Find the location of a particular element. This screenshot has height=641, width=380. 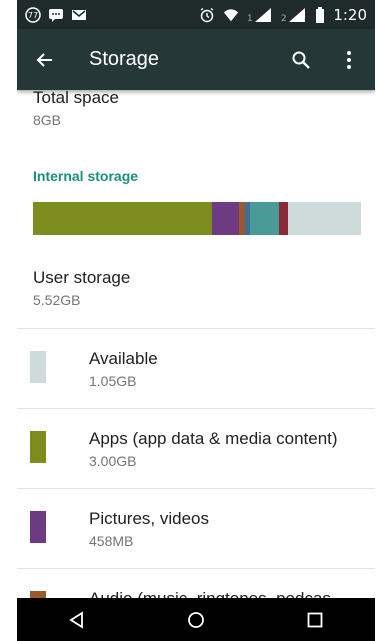

storage-segment-apps is located at coordinates (122, 218).